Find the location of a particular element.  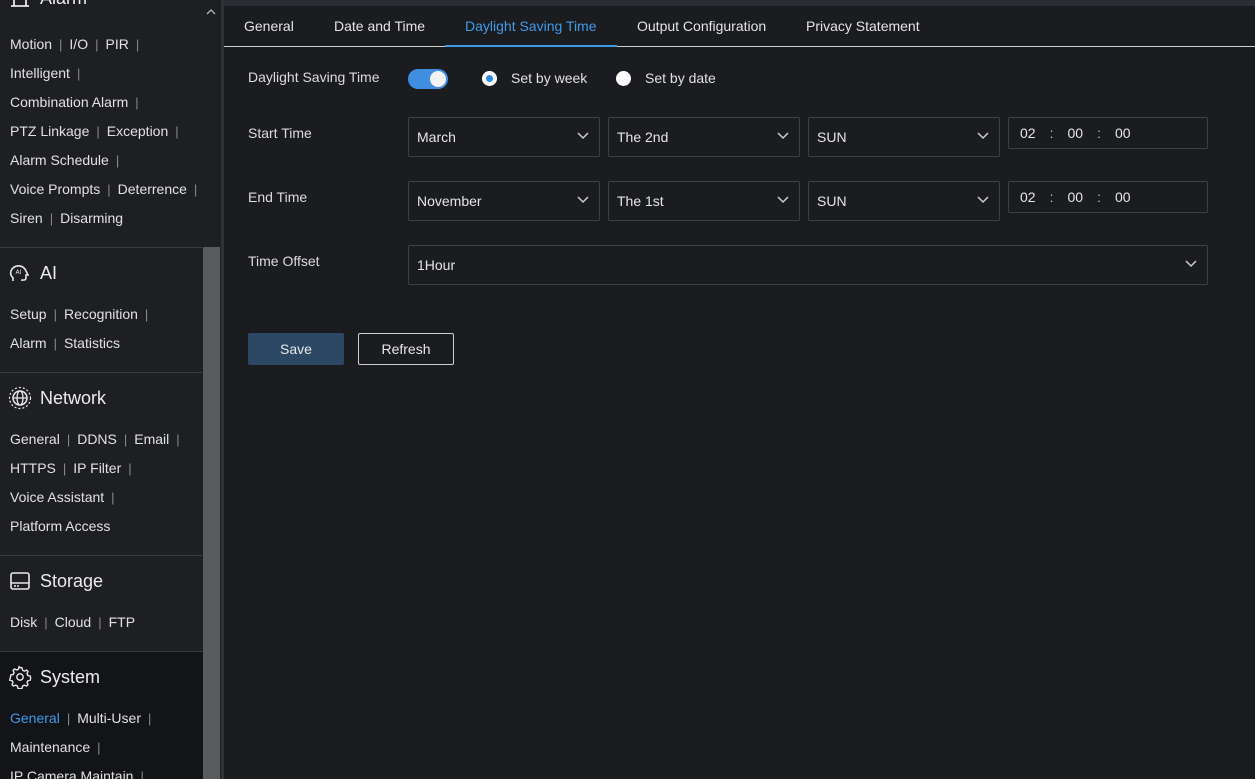

sidebar-item-https: HTTPS is located at coordinates (33, 468).